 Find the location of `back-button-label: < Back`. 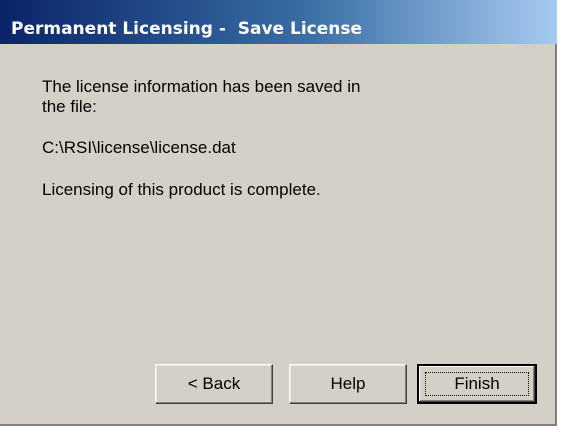

back-button-label: < Back is located at coordinates (214, 383).